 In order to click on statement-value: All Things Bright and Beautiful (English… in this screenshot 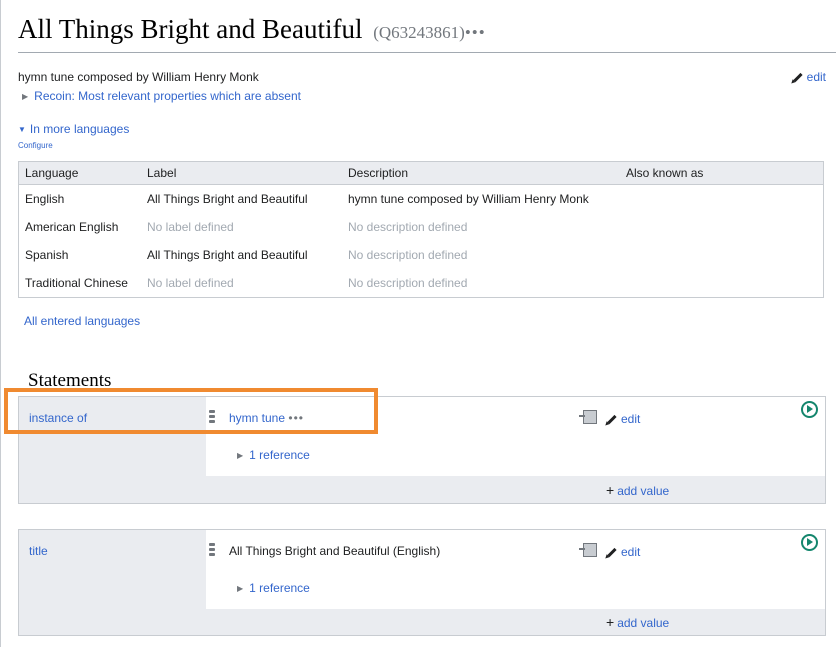, I will do `click(335, 551)`.